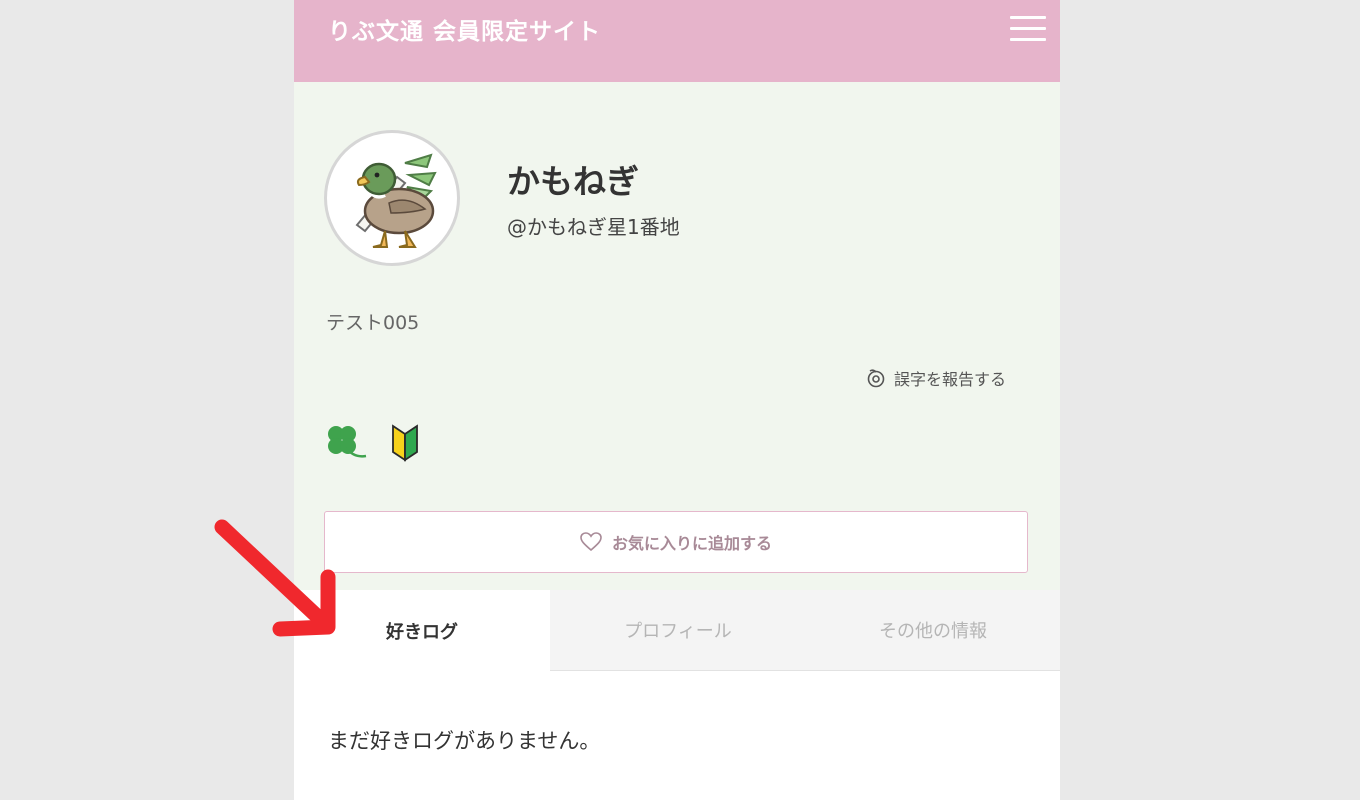 The width and height of the screenshot is (1360, 800). What do you see at coordinates (373, 323) in the screenshot?
I see `profile-bio: テスト005` at bounding box center [373, 323].